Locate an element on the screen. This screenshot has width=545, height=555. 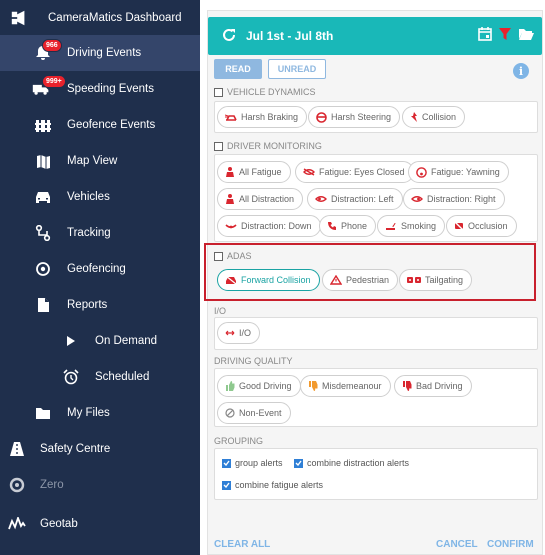
combine-fatigue-option: combine fatigue alerts is located at coordinates (272, 485).